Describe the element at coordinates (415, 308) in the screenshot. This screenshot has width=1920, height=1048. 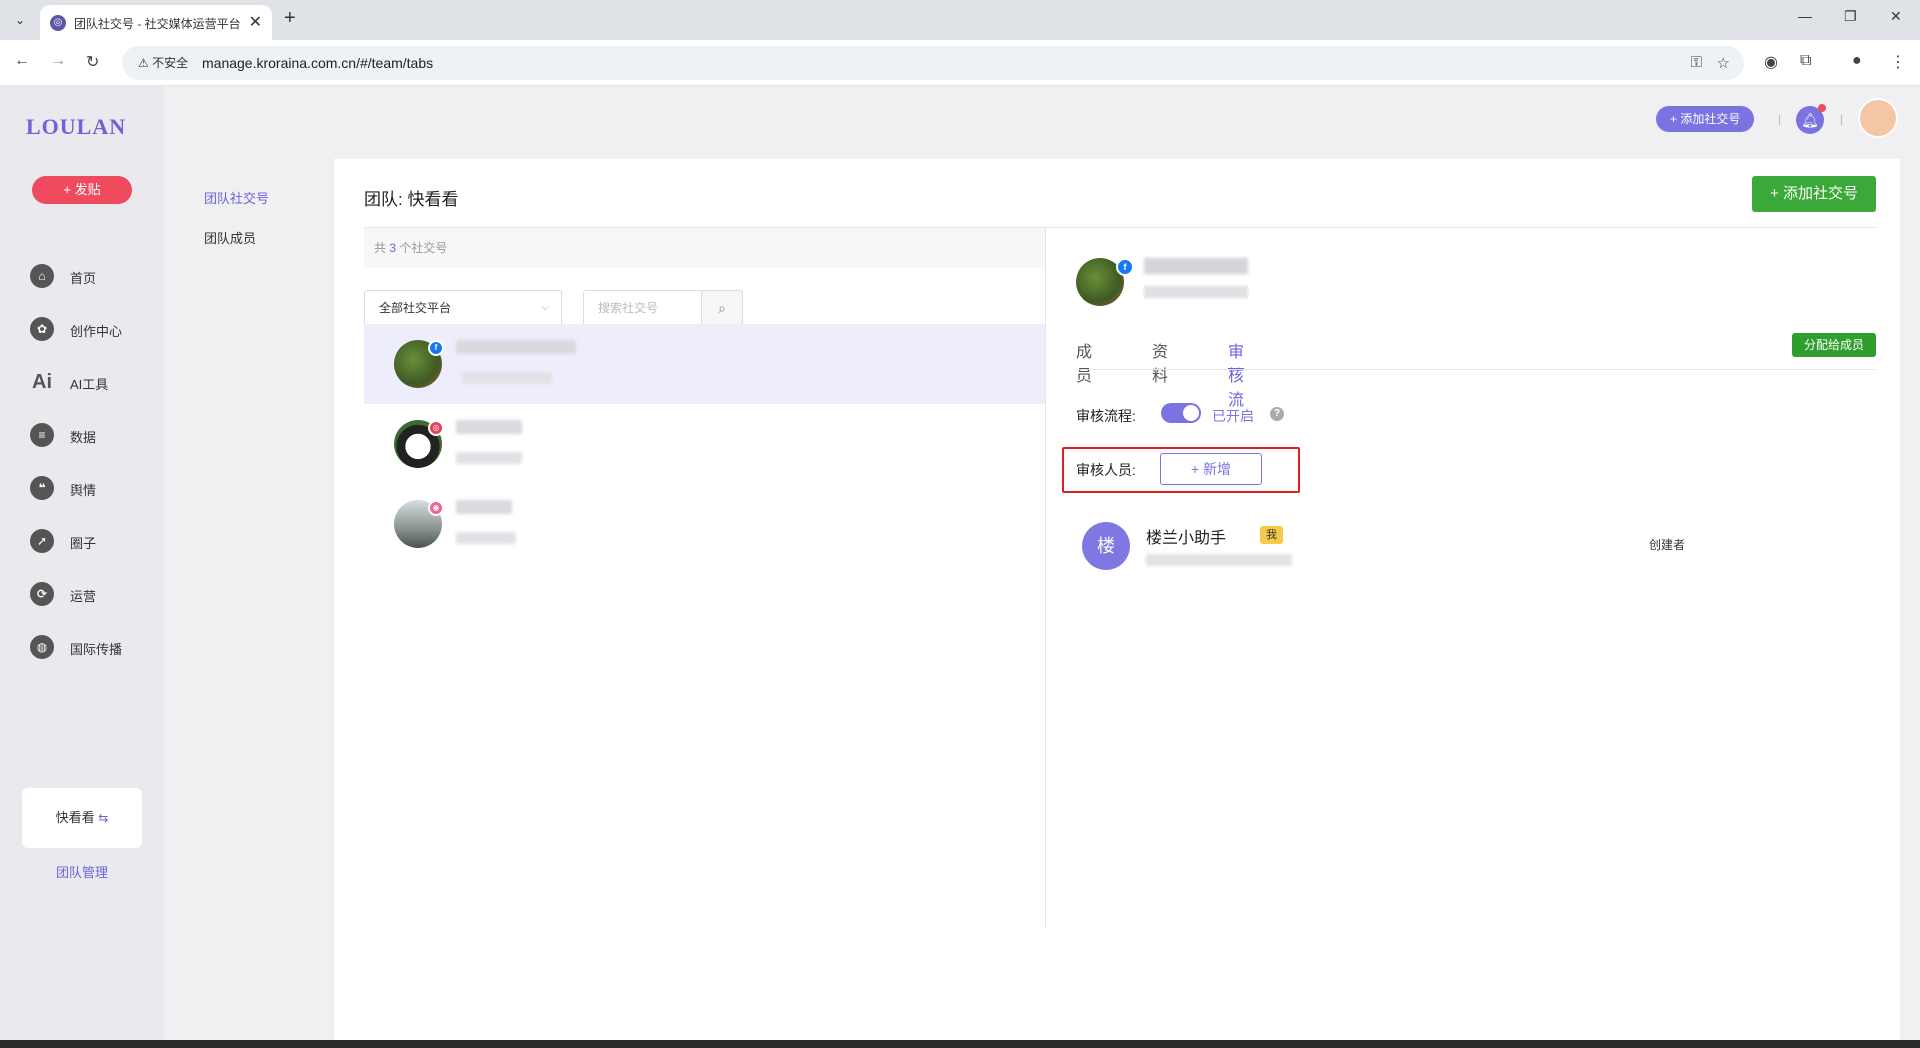
I see `platform-select-value: 全部社交平台` at that location.